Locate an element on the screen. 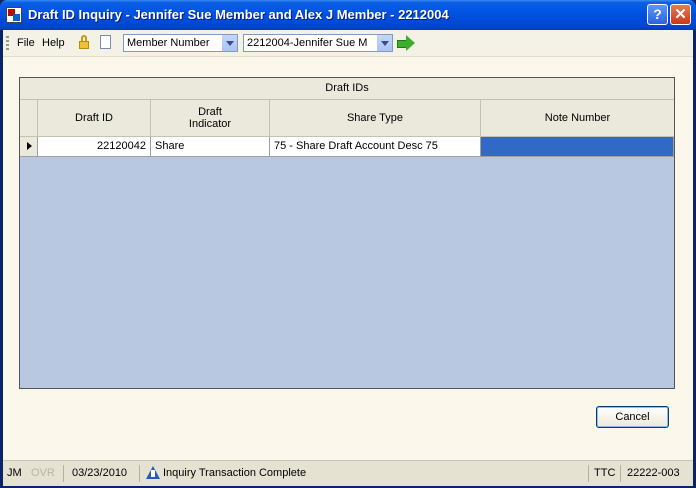 Image resolution: width=696 pixels, height=488 pixels. lock-icon is located at coordinates (84, 42).